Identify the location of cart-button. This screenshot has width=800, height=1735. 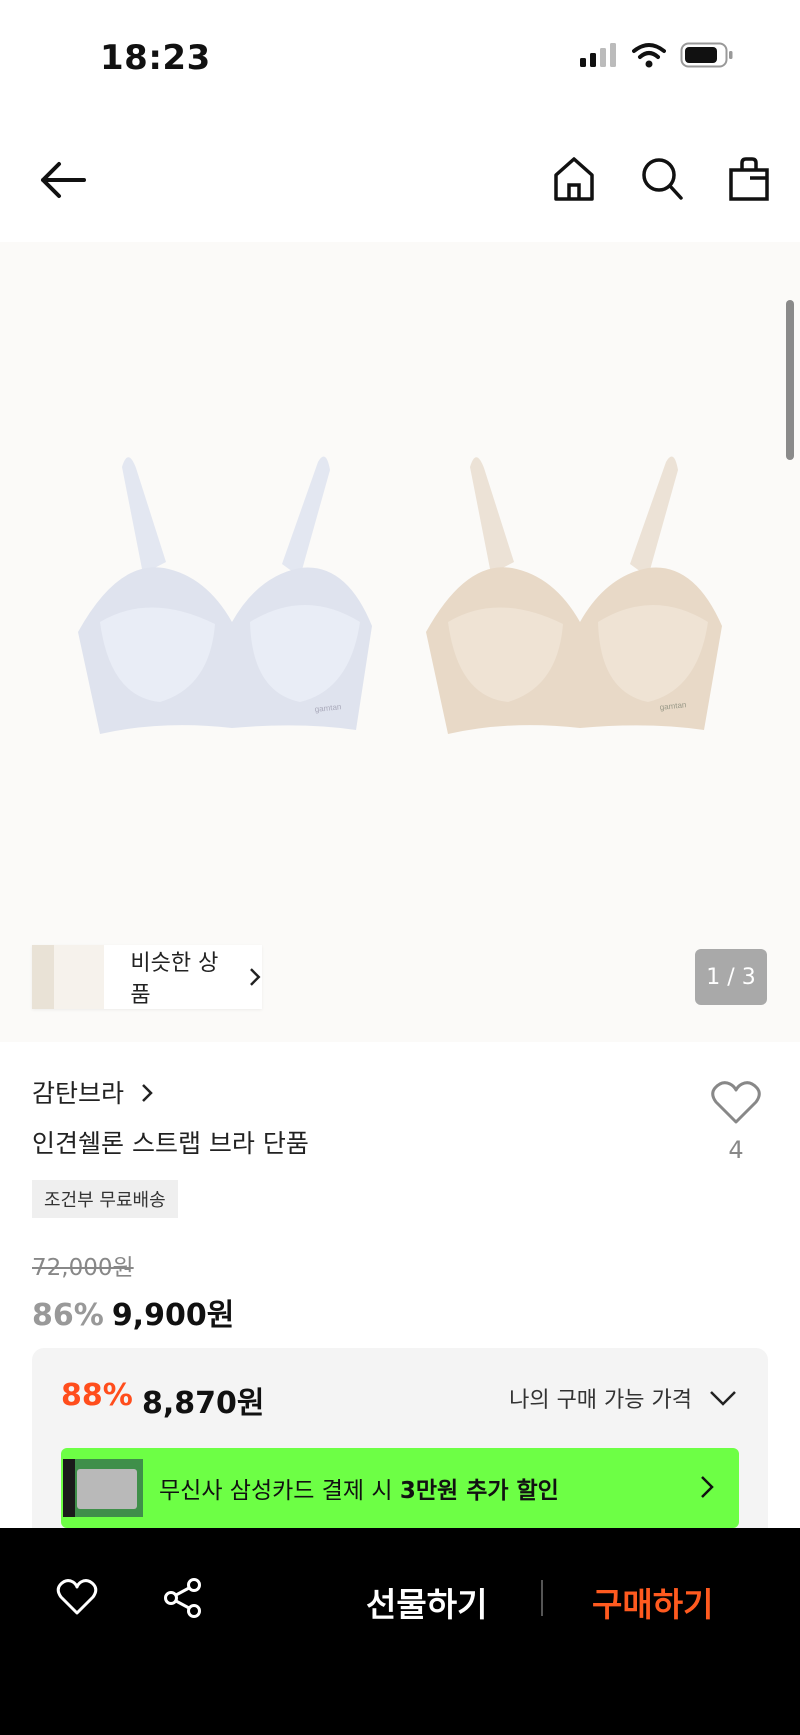
(749, 181).